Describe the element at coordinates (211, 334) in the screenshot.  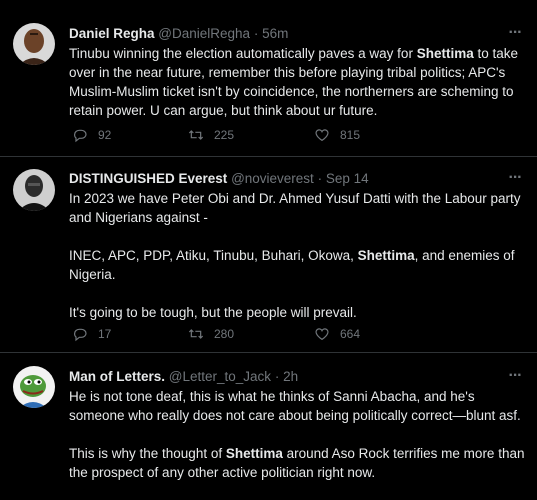
I see `retweet-button: 280` at that location.